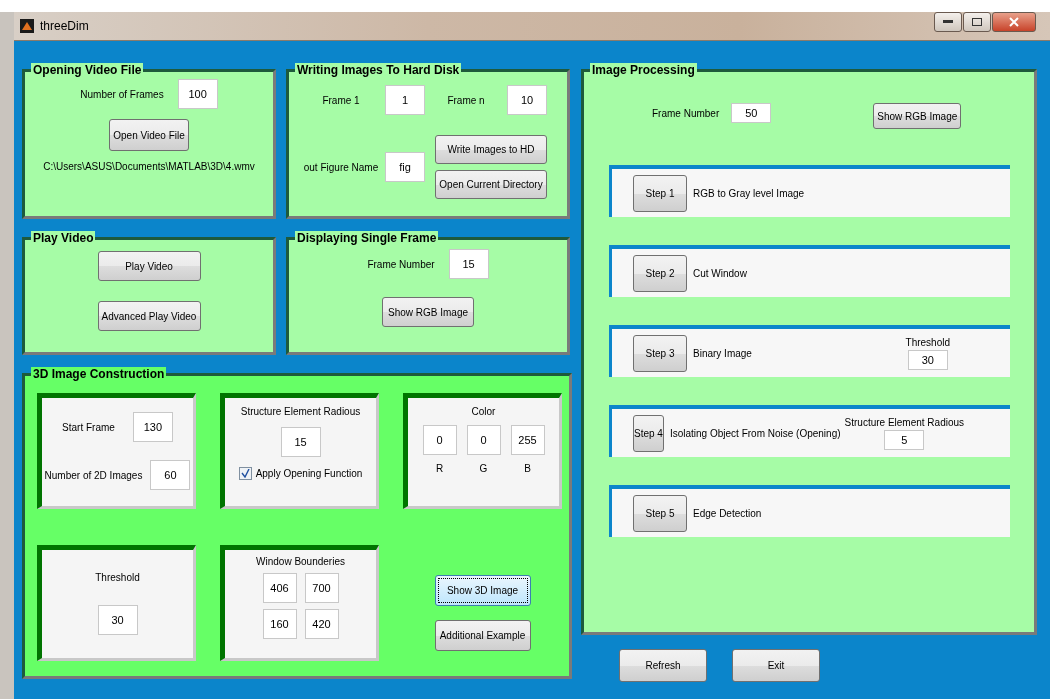 The image size is (1050, 699). What do you see at coordinates (466, 100) in the screenshot?
I see `field-label: Frame n` at bounding box center [466, 100].